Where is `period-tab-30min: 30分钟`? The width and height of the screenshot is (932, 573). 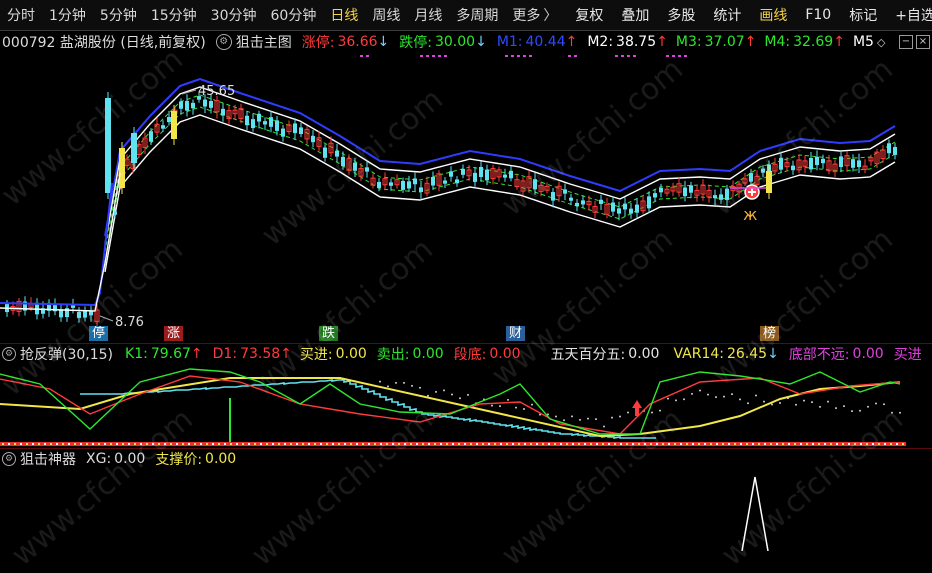
period-tab-30min: 30分钟 is located at coordinates (234, 15).